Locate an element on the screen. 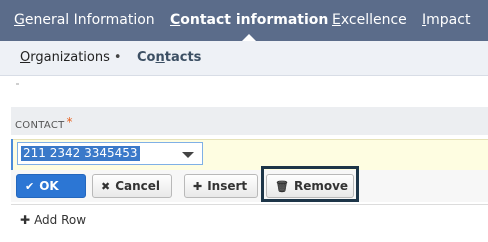 This screenshot has height=242, width=488. add-row-label: Add Row is located at coordinates (60, 220).